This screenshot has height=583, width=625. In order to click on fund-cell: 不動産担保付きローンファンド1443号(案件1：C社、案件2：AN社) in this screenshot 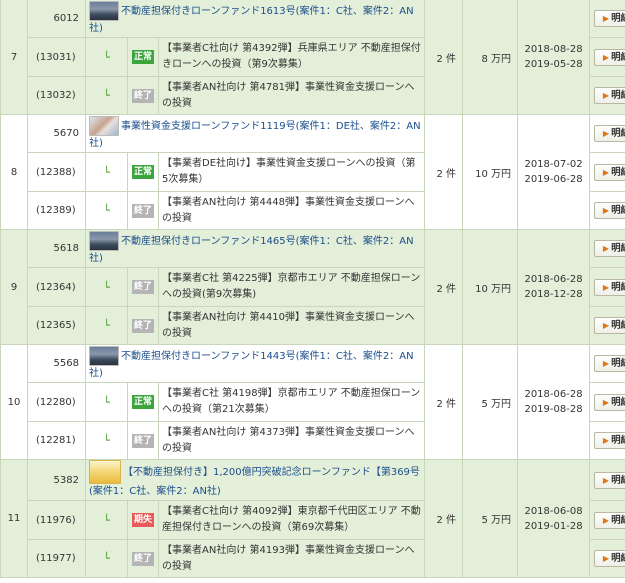, I will do `click(255, 363)`.